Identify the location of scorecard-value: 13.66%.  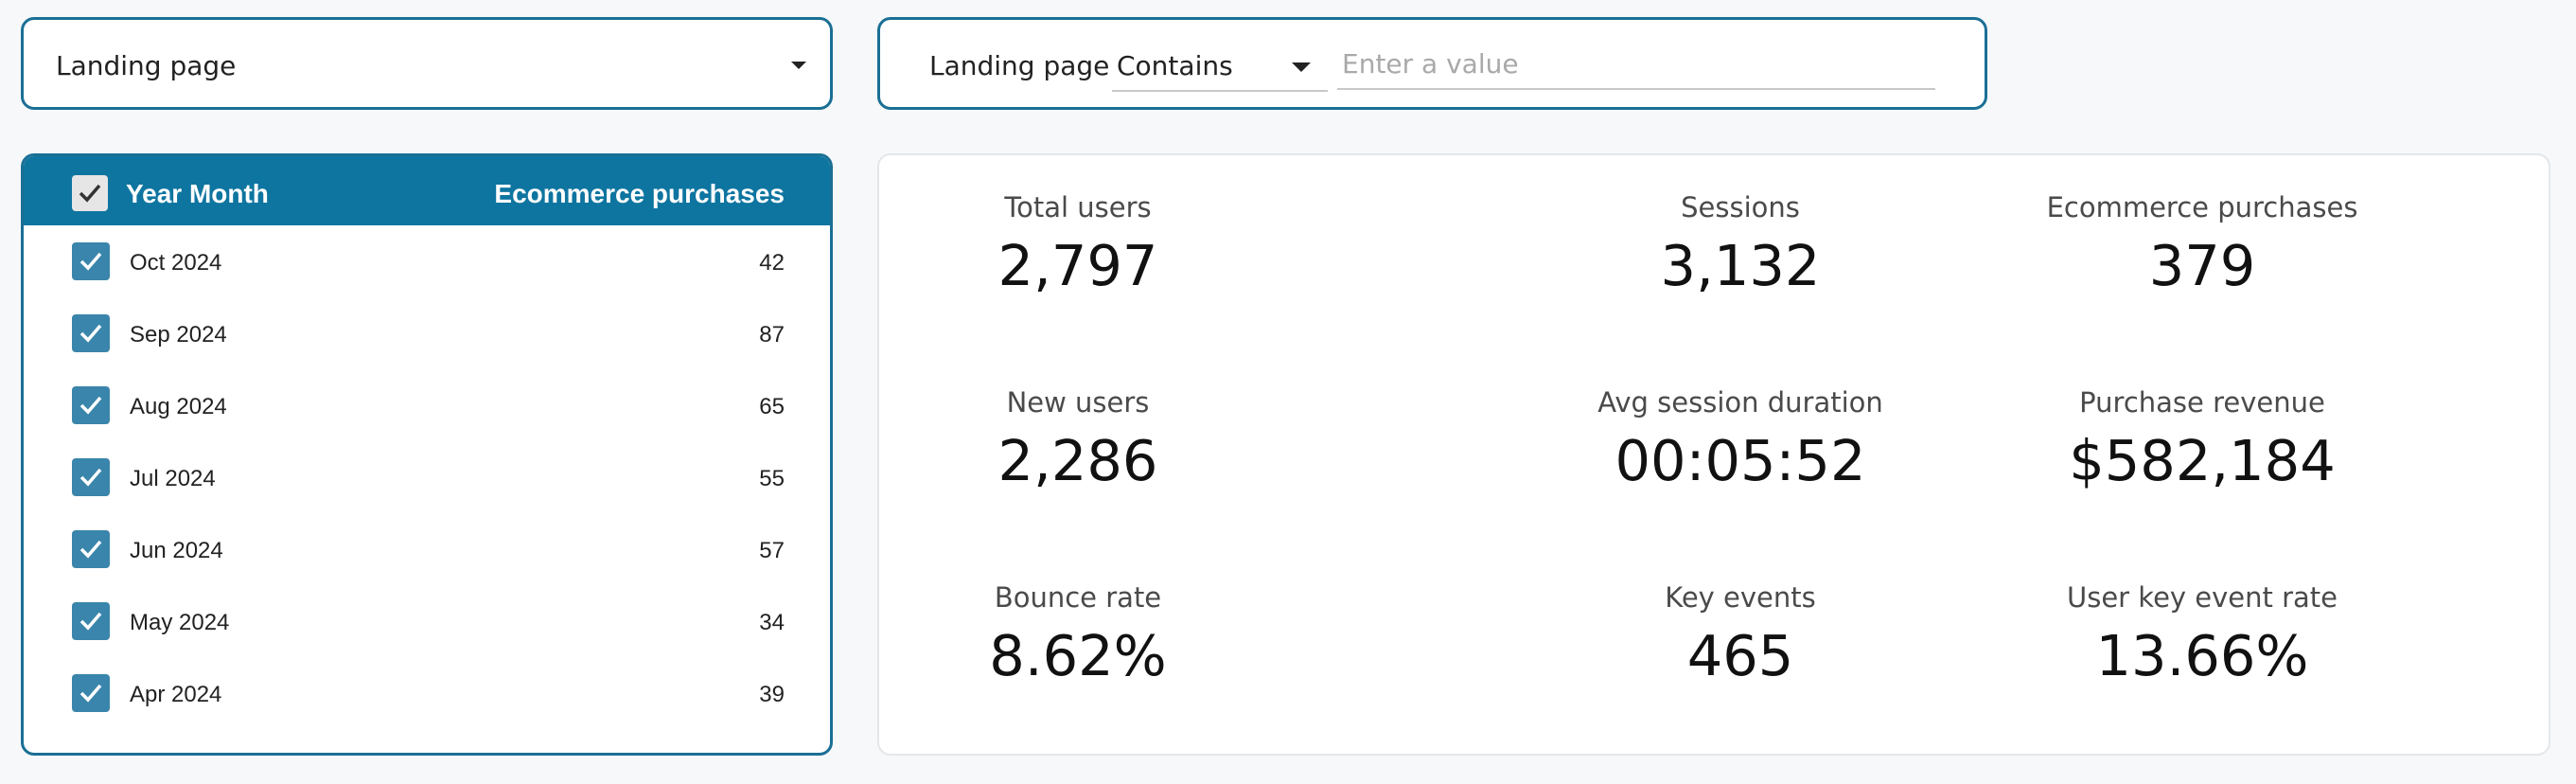
(2202, 655).